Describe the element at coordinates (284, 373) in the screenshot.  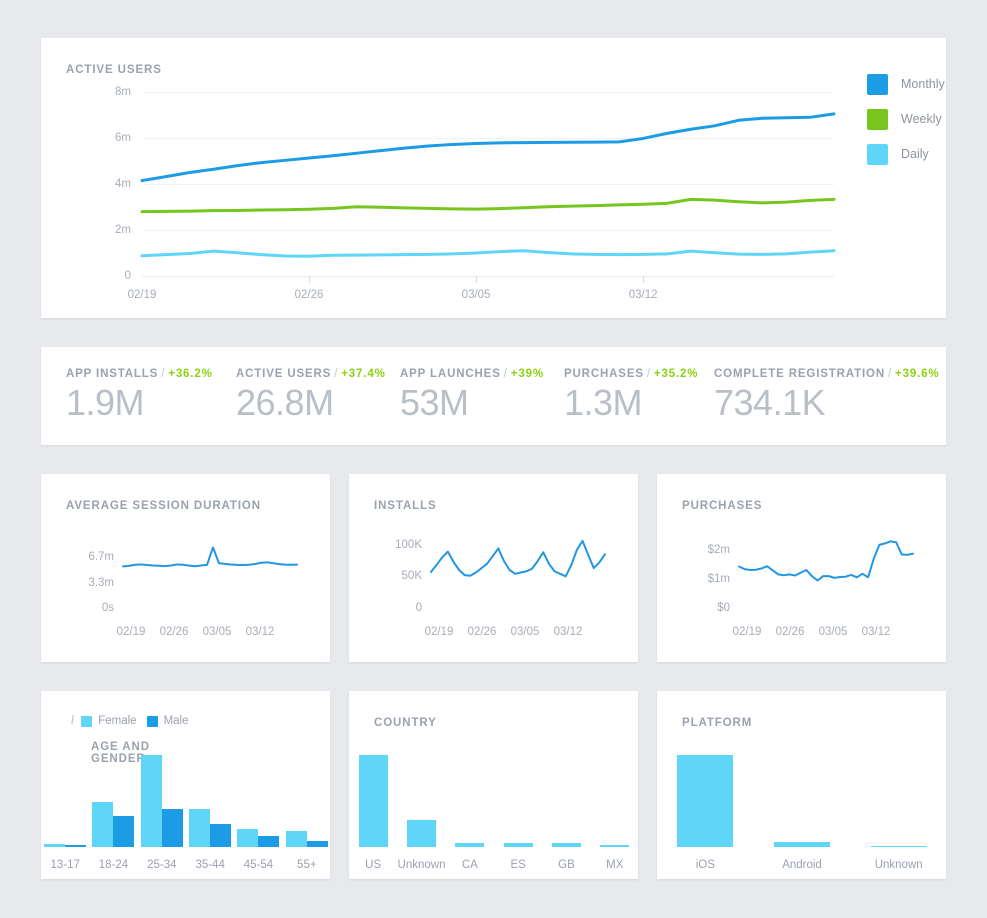
I see `kpi-name: ACTIVE USERS` at that location.